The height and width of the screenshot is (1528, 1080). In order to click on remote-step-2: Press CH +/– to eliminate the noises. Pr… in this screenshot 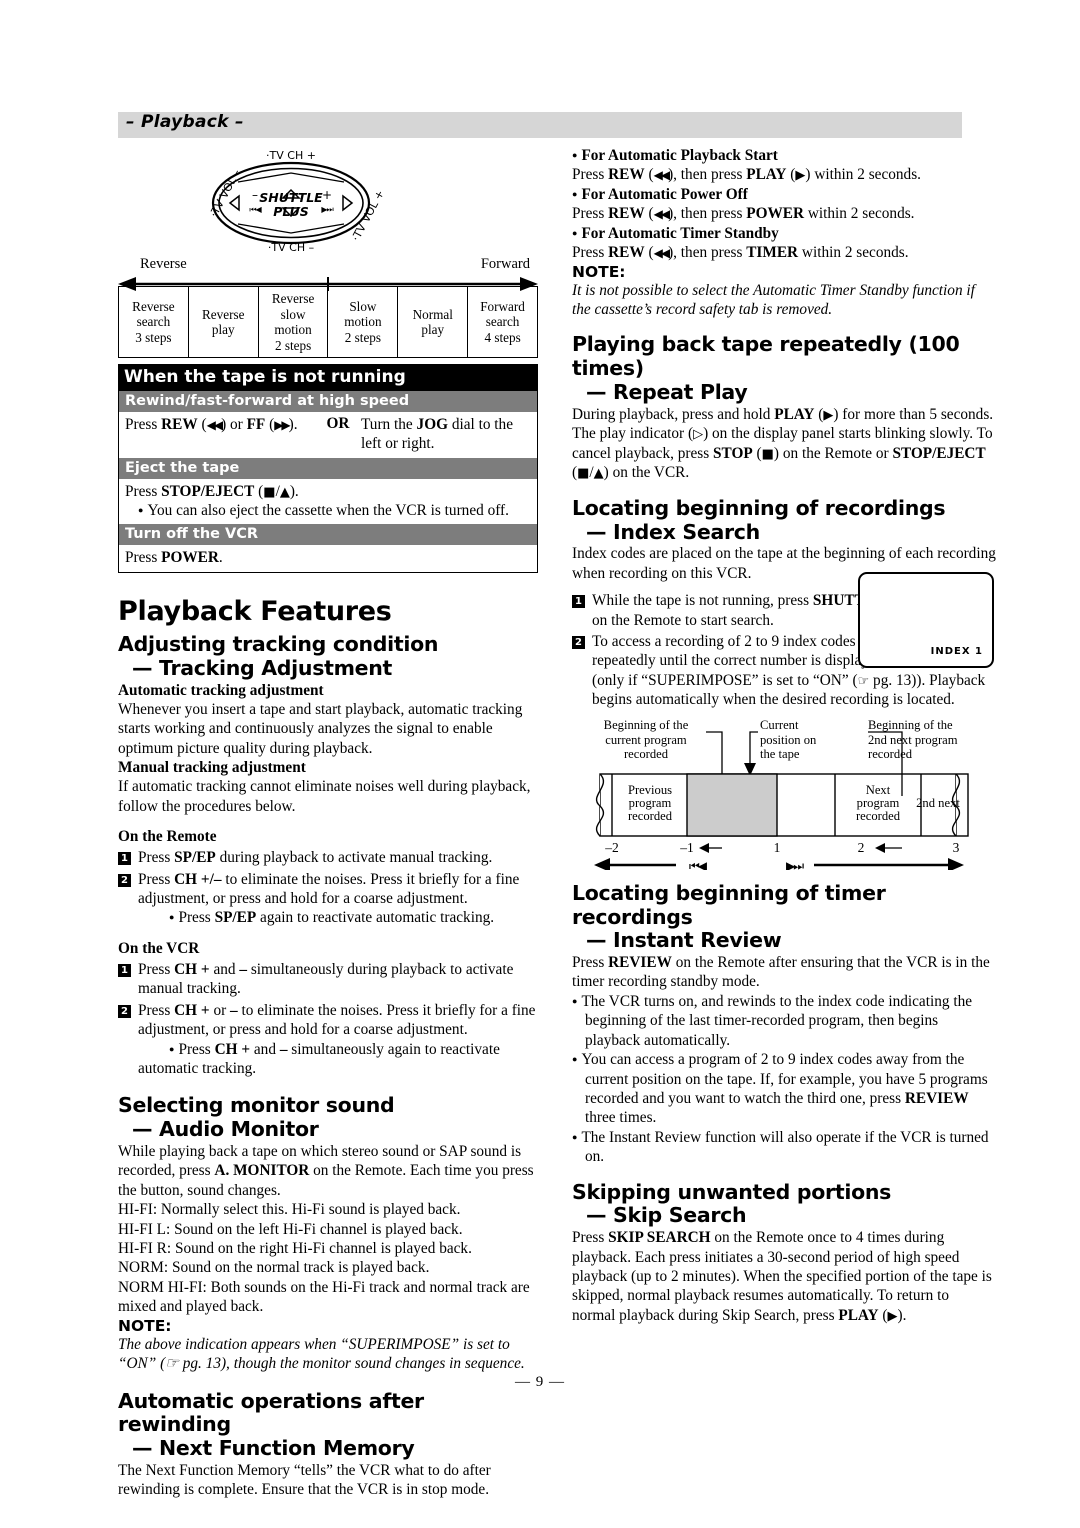, I will do `click(338, 899)`.